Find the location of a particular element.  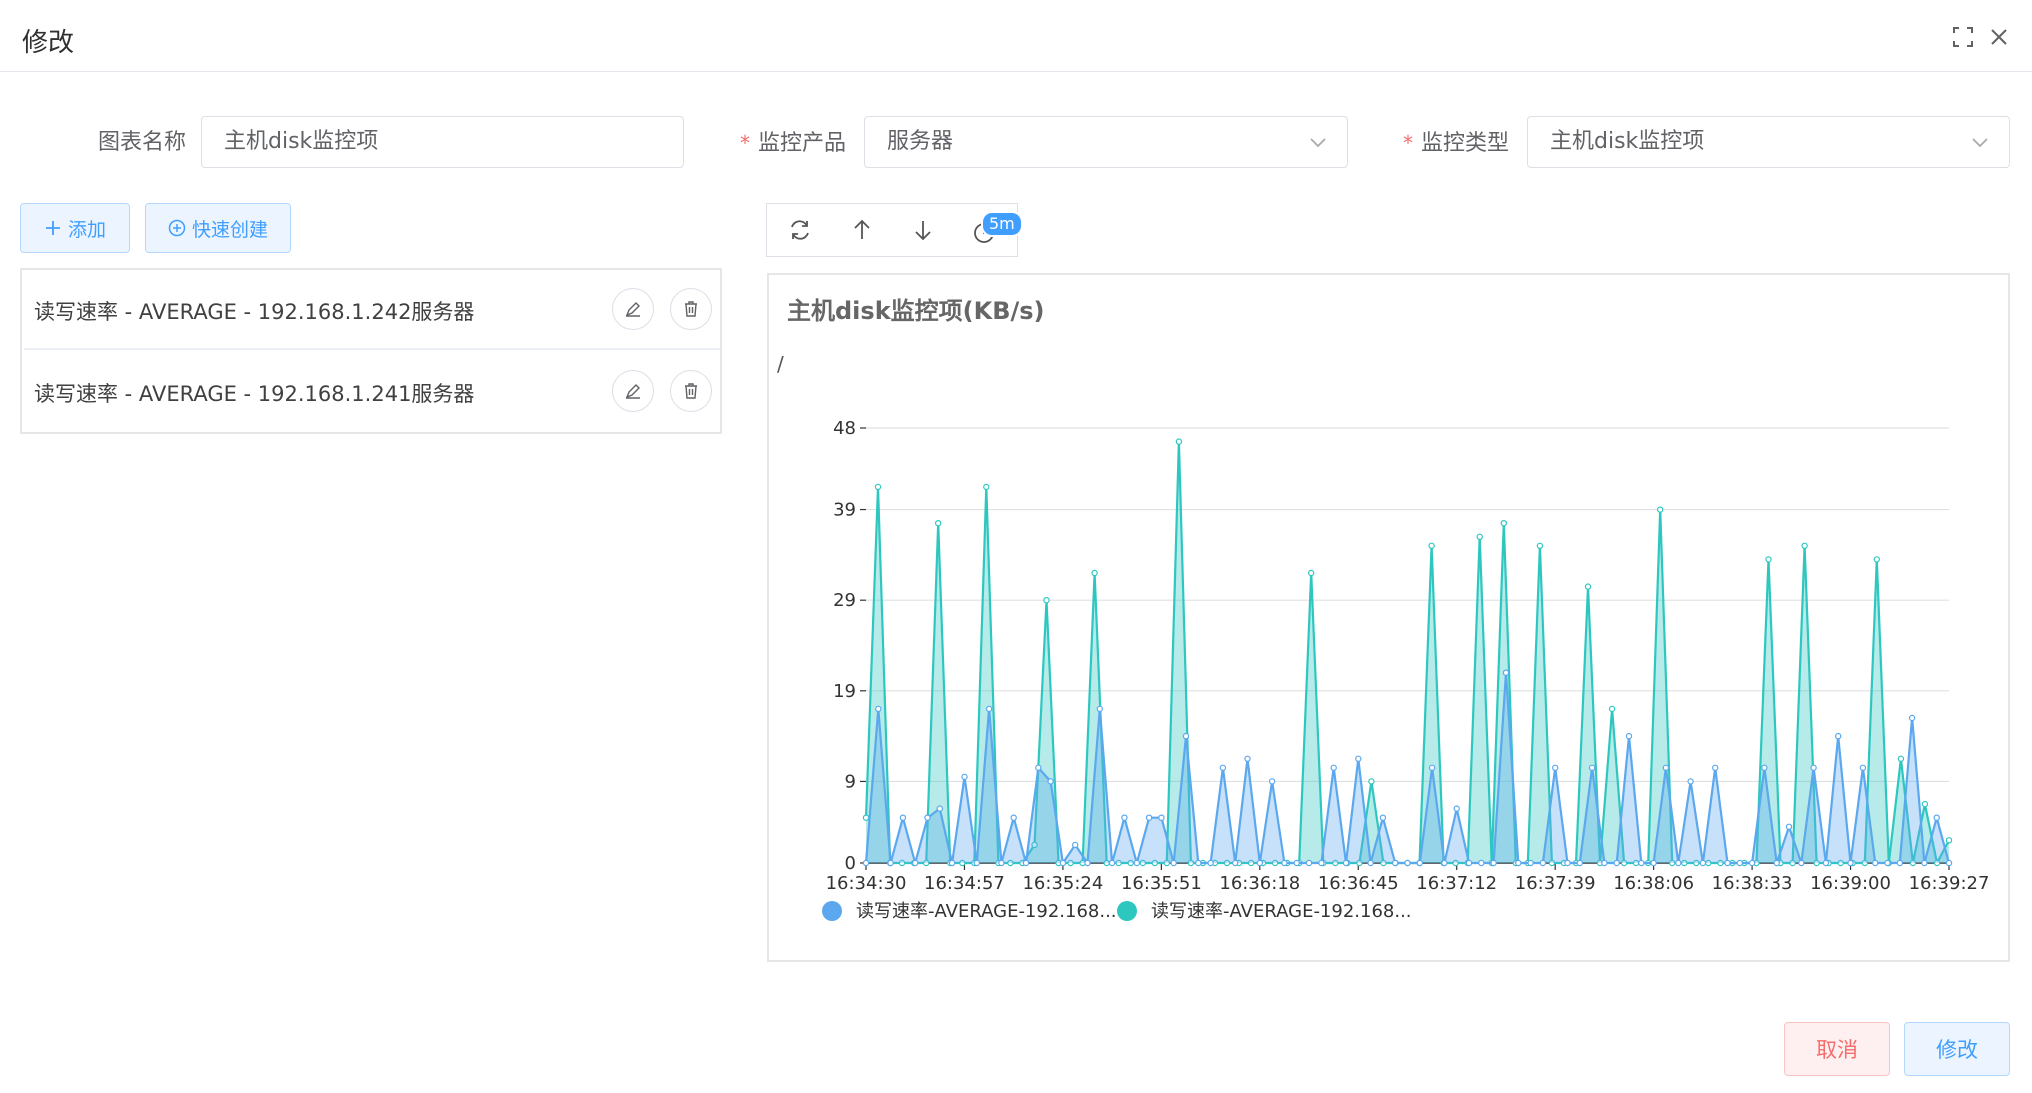

delete-icon is located at coordinates (691, 309).